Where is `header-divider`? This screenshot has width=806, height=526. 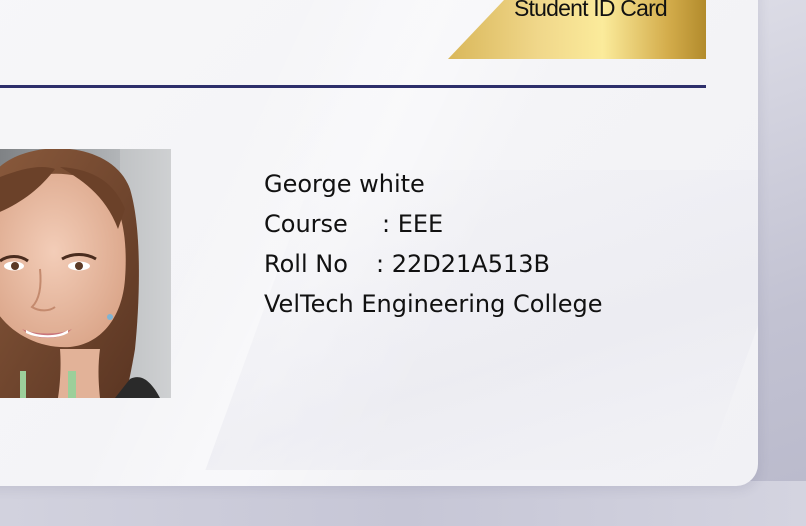
header-divider is located at coordinates (353, 86).